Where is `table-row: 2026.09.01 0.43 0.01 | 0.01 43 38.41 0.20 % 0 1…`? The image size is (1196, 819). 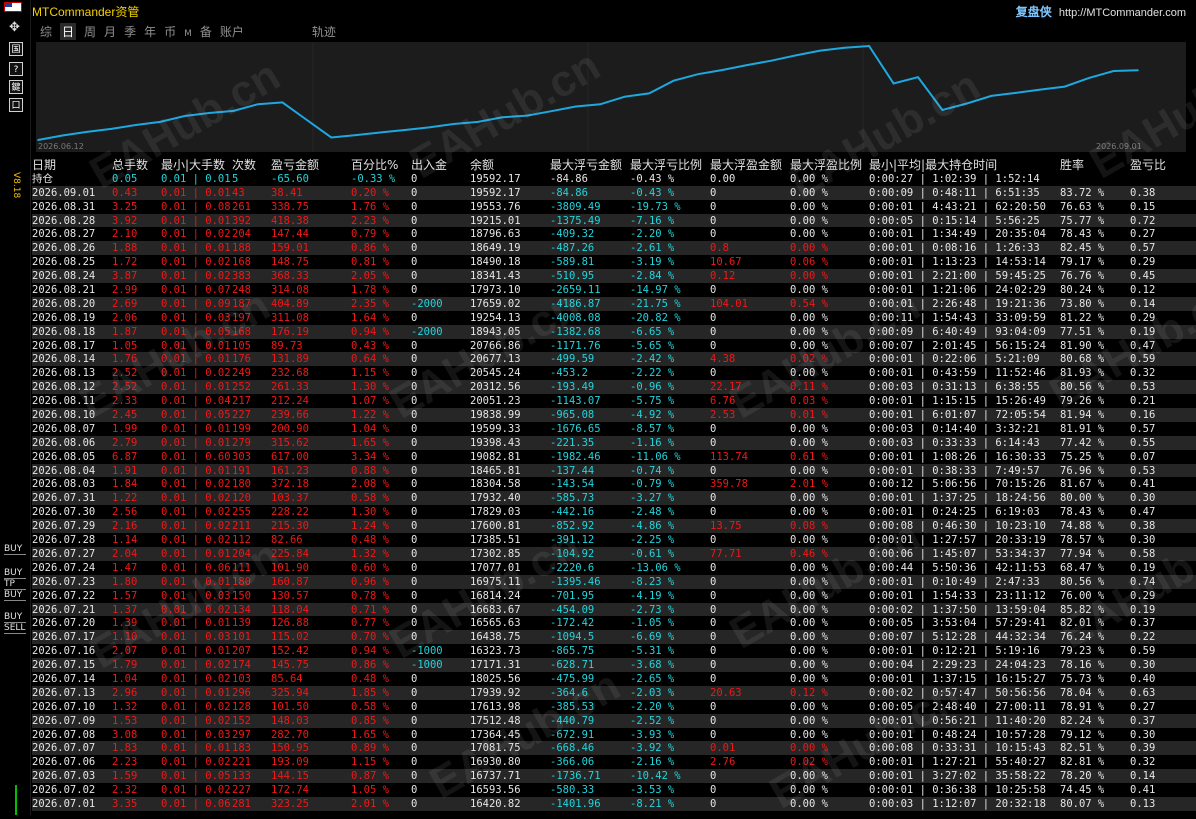 table-row: 2026.09.01 0.43 0.01 | 0.01 43 38.41 0.20 % 0 1… is located at coordinates (614, 192).